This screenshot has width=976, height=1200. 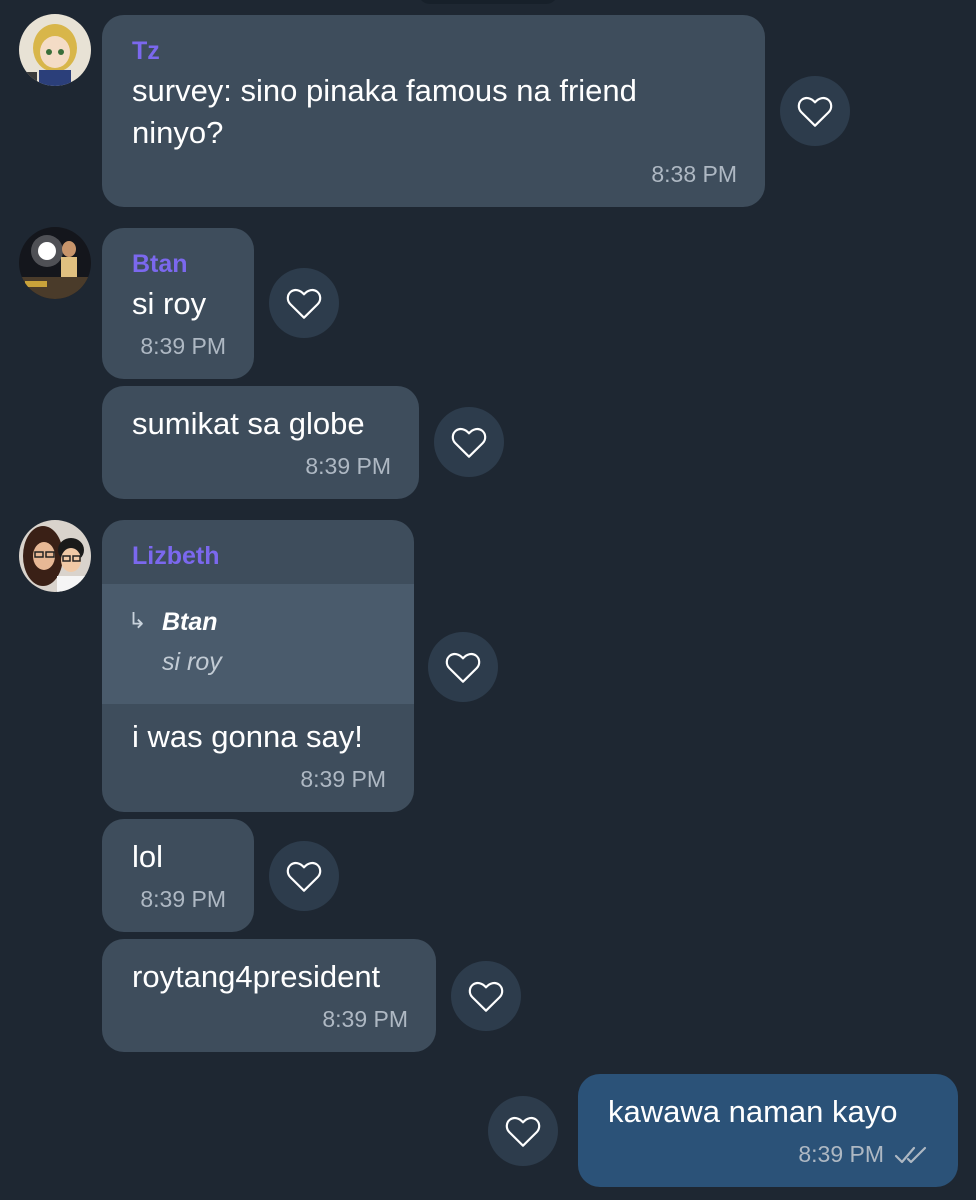 What do you see at coordinates (488, 2) in the screenshot?
I see `date-pill` at bounding box center [488, 2].